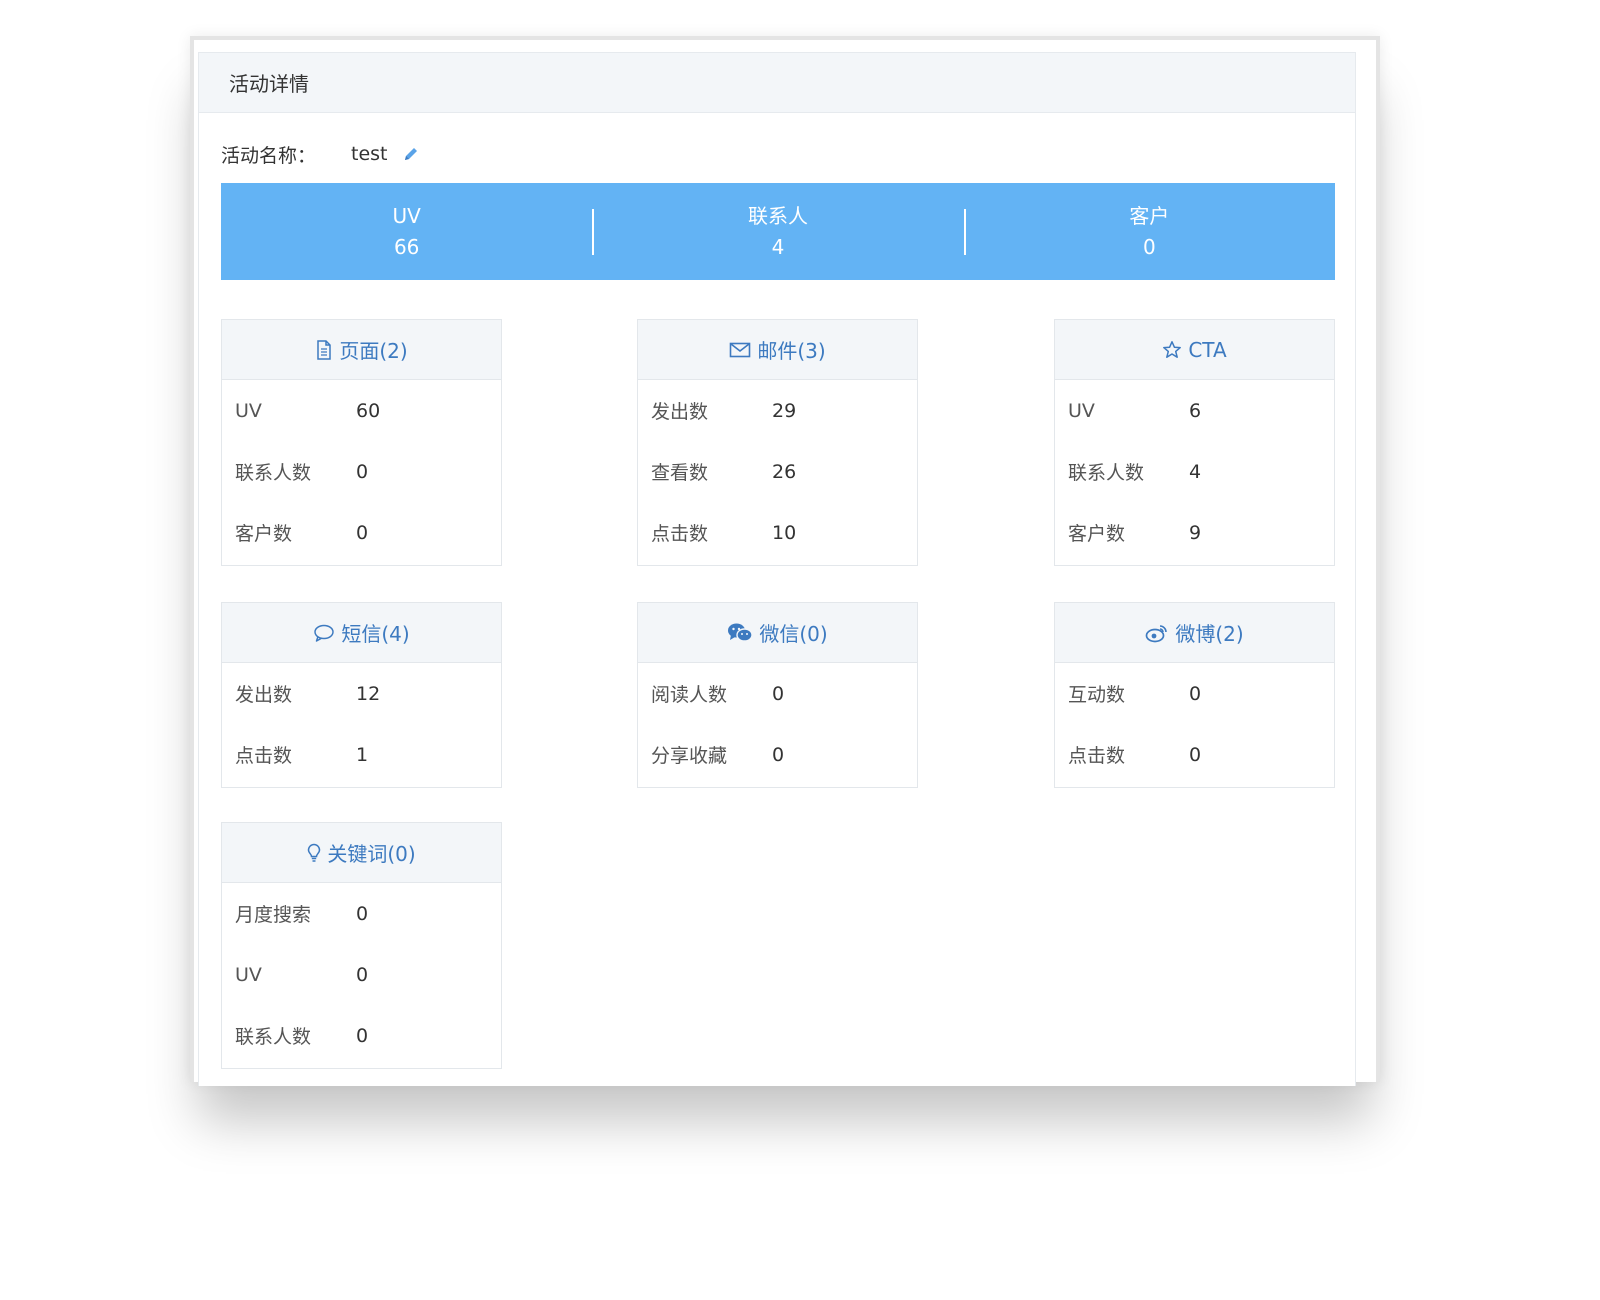 The width and height of the screenshot is (1600, 1300). I want to click on card-row: 月度搜索 0, so click(361, 913).